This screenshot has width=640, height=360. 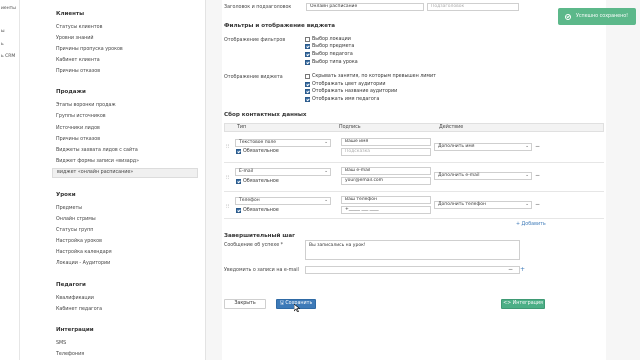 What do you see at coordinates (75, 298) in the screenshot?
I see `sidebar-item: Квалификации` at bounding box center [75, 298].